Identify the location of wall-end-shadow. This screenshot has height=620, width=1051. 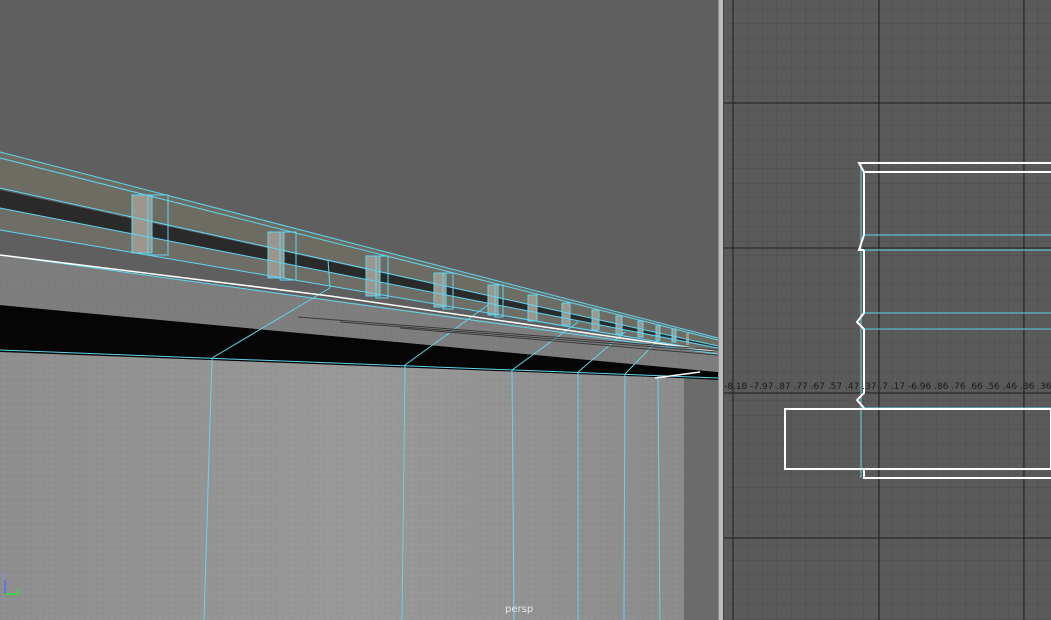
(701, 497).